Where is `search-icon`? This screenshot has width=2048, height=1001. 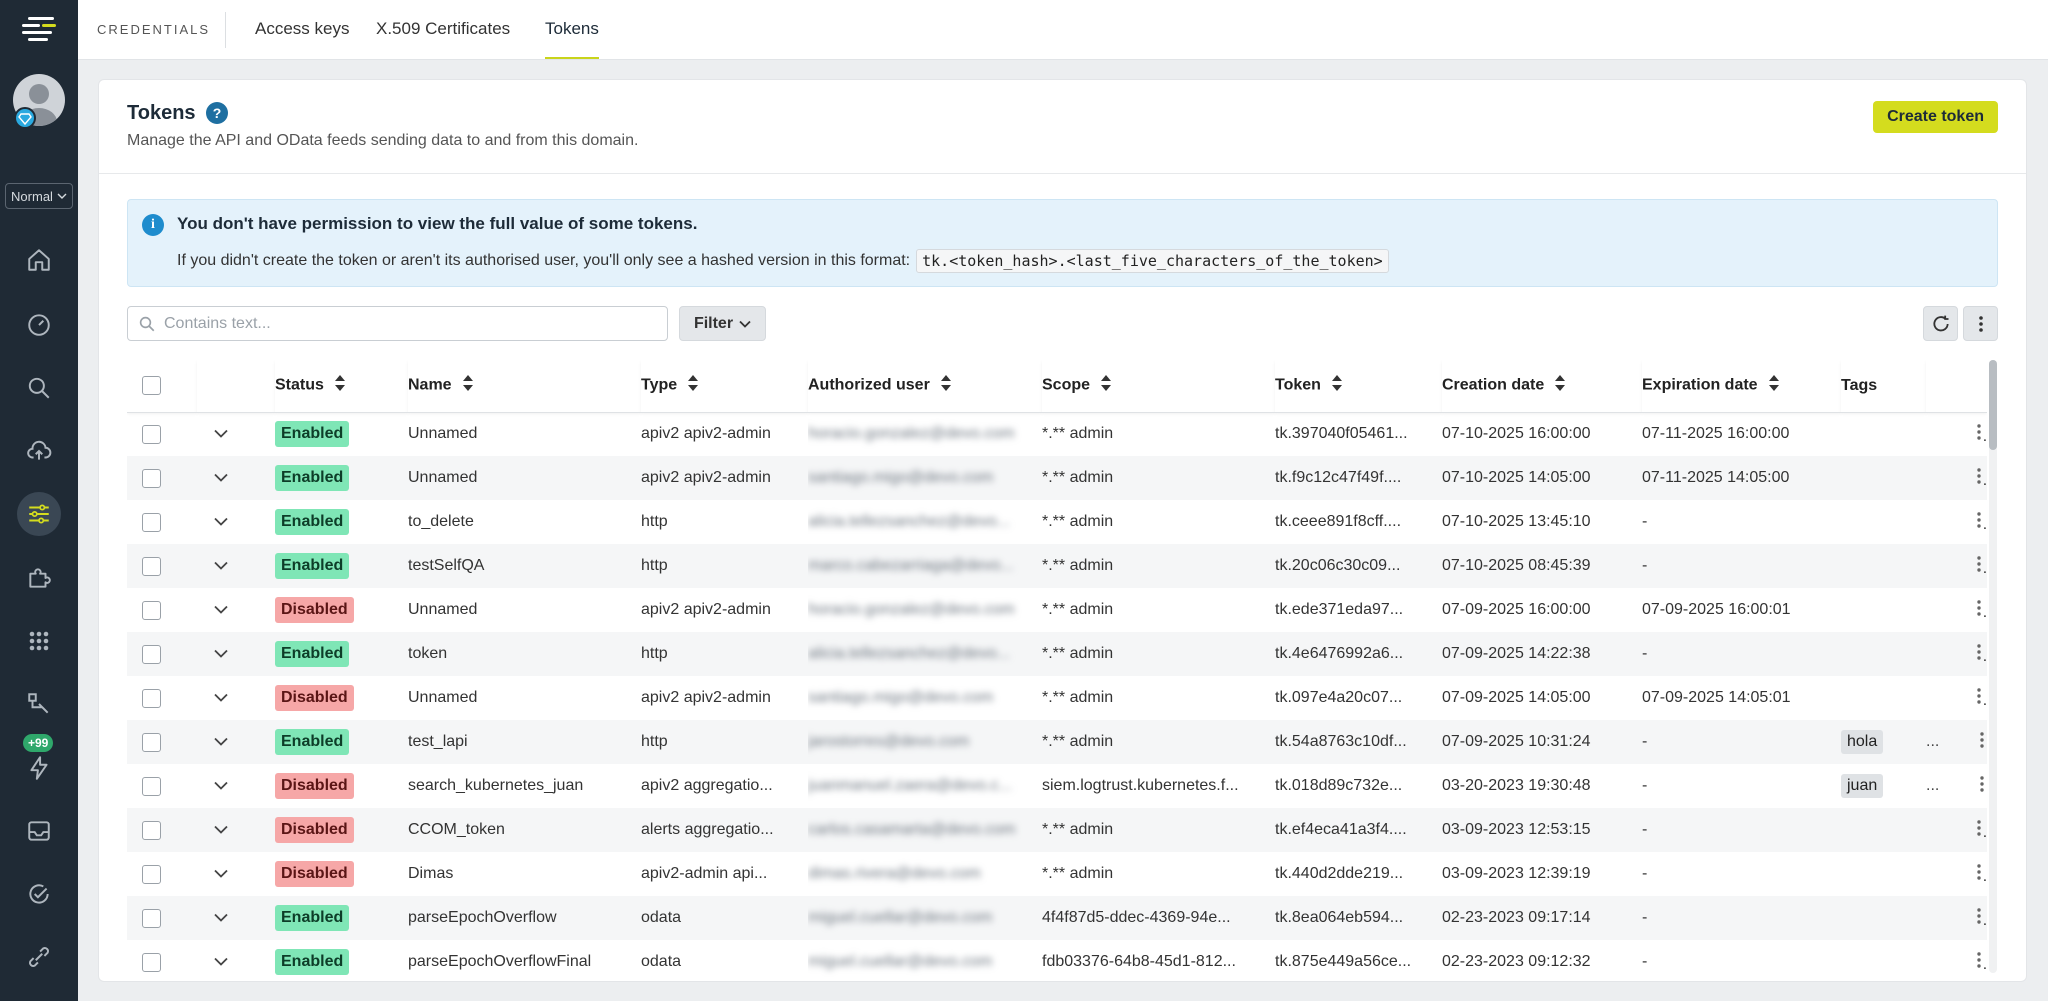 search-icon is located at coordinates (39, 388).